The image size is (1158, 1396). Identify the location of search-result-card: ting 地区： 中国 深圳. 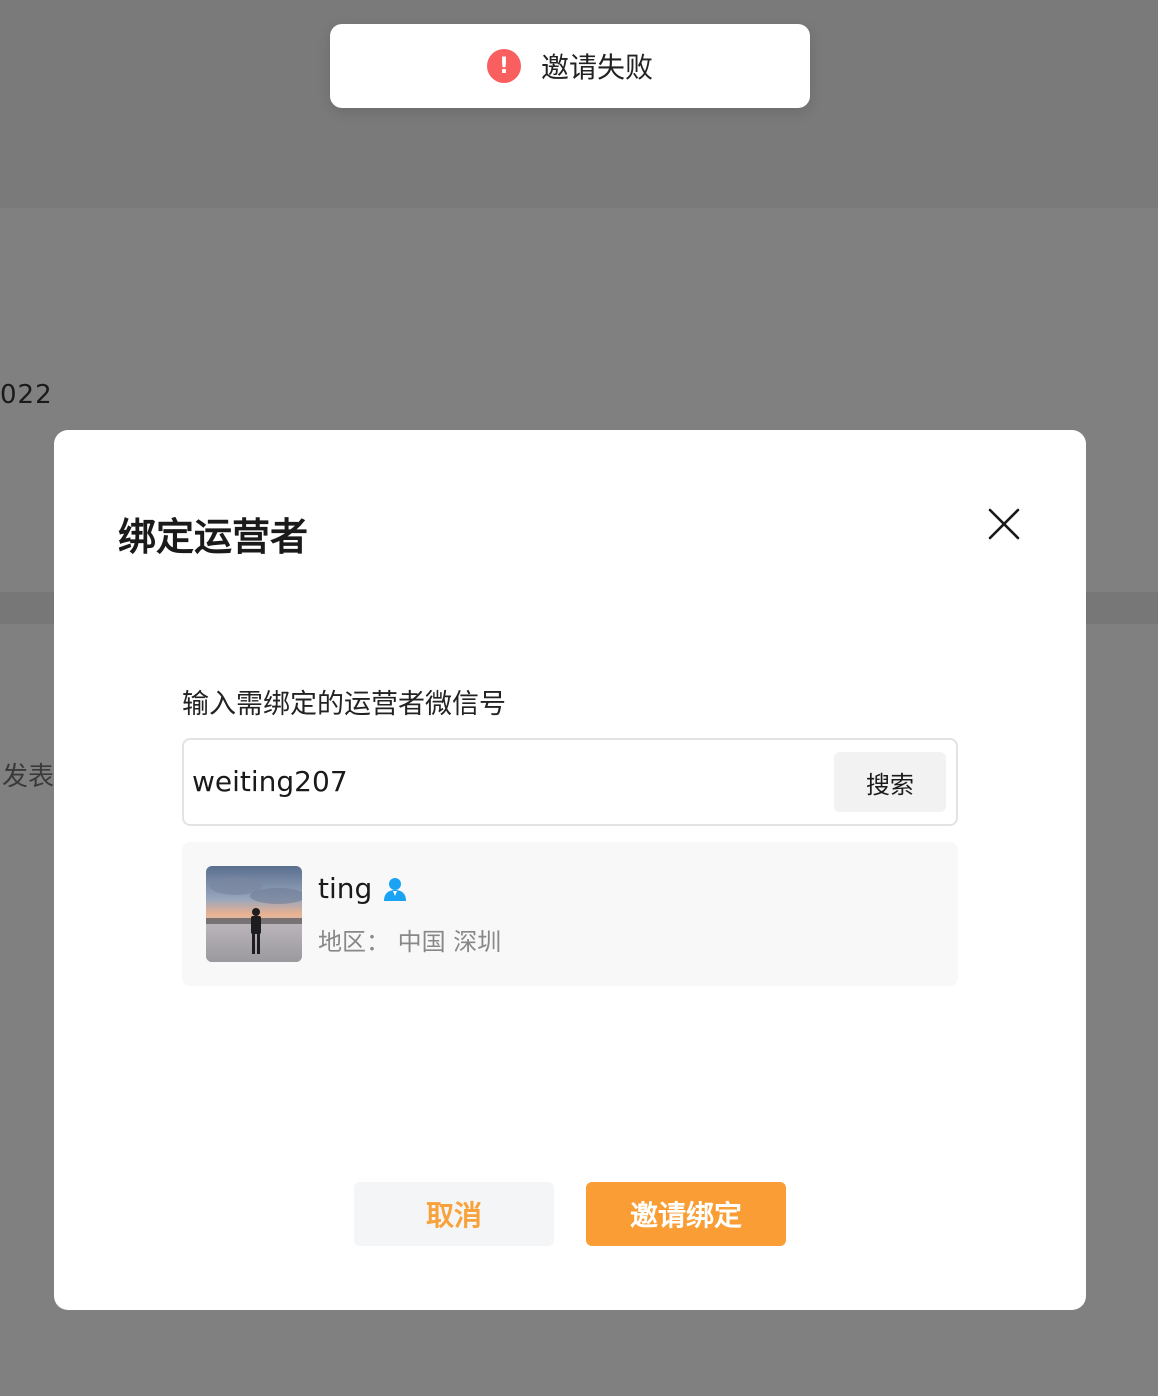
(570, 914).